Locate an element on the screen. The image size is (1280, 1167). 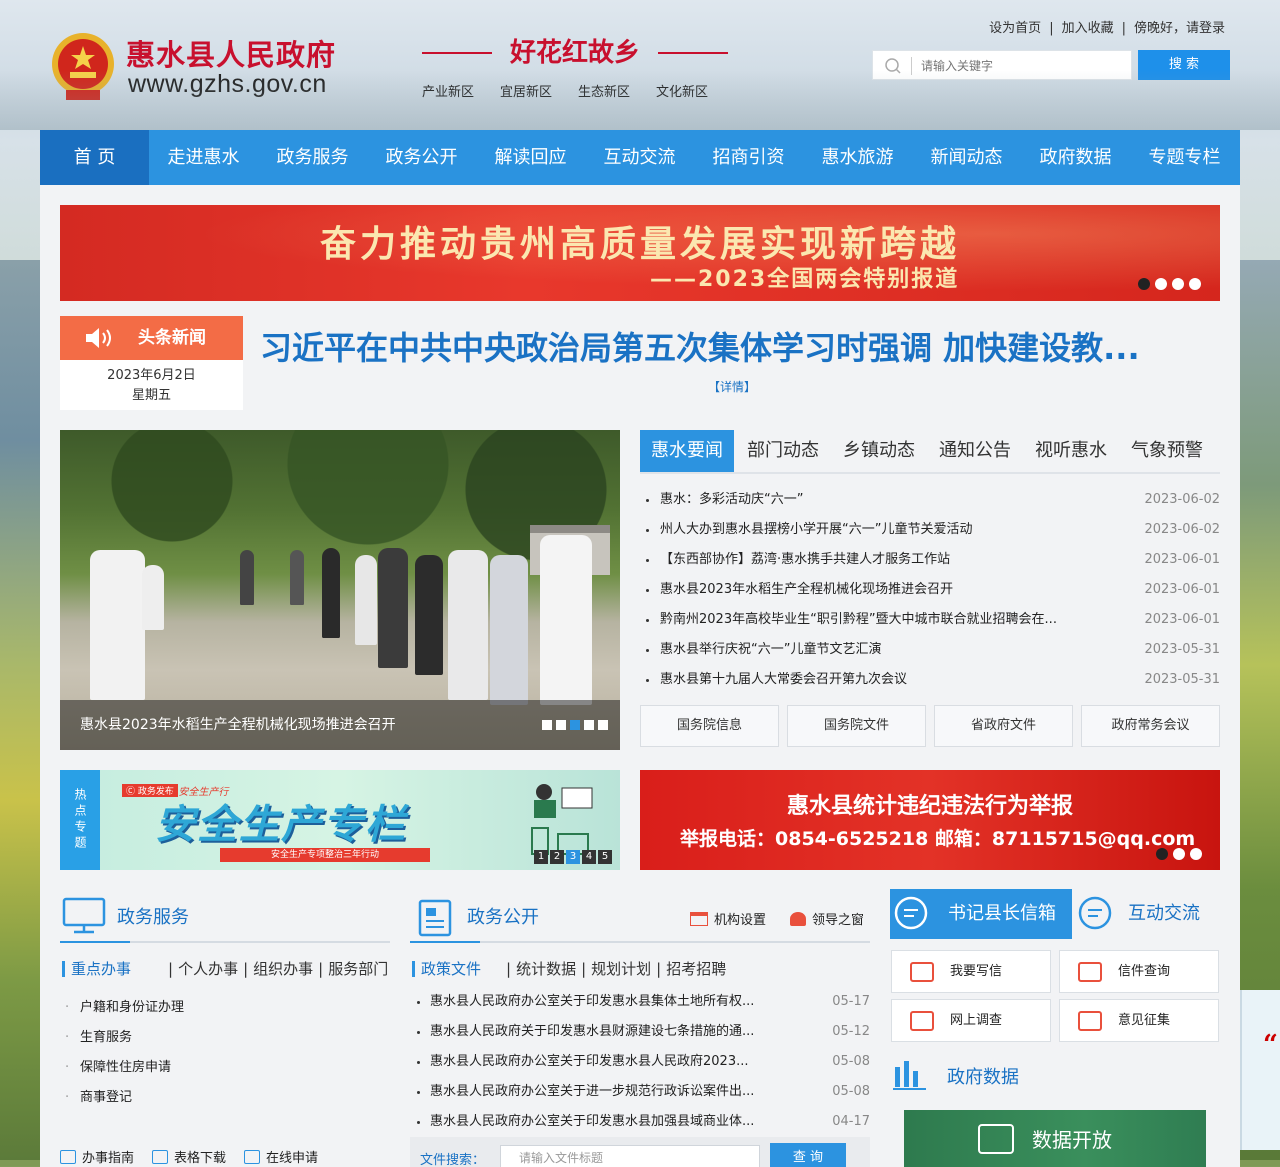
top-banner: 奋力推动贵州高质量发展实现新跨越 ——2023全国两会特别报道 is located at coordinates (640, 253).